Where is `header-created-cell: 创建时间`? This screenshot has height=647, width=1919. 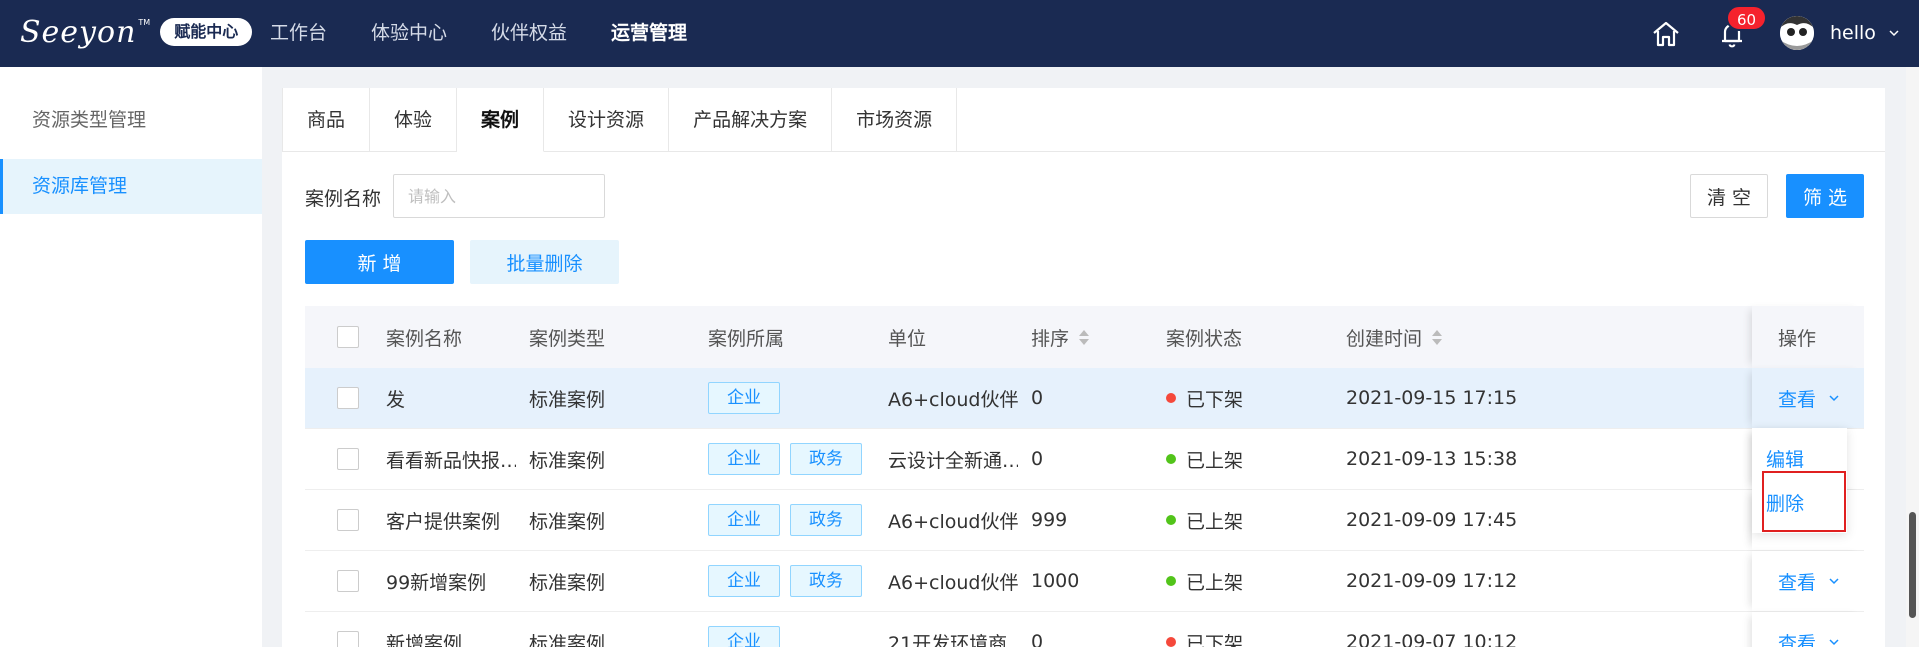
header-created-cell: 创建时间 is located at coordinates (1394, 337).